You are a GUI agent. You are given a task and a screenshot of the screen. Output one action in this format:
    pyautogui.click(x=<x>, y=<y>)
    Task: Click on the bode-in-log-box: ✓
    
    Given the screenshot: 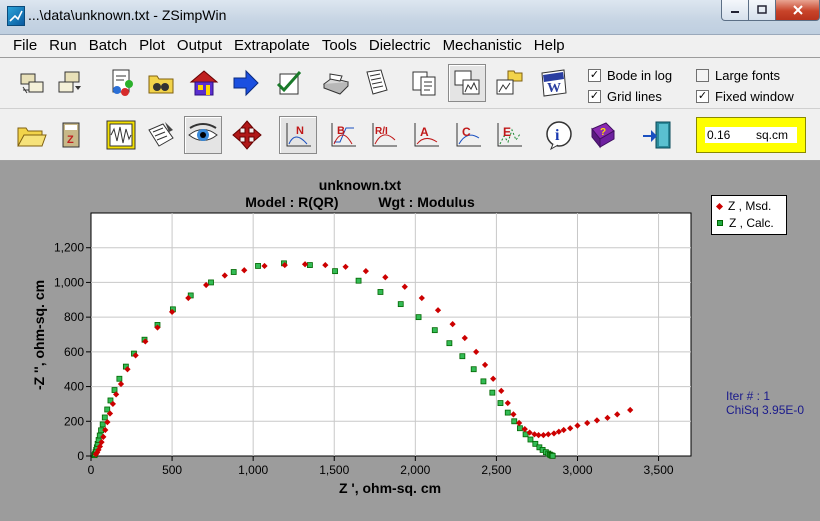 What is the action you would take?
    pyautogui.click(x=594, y=75)
    